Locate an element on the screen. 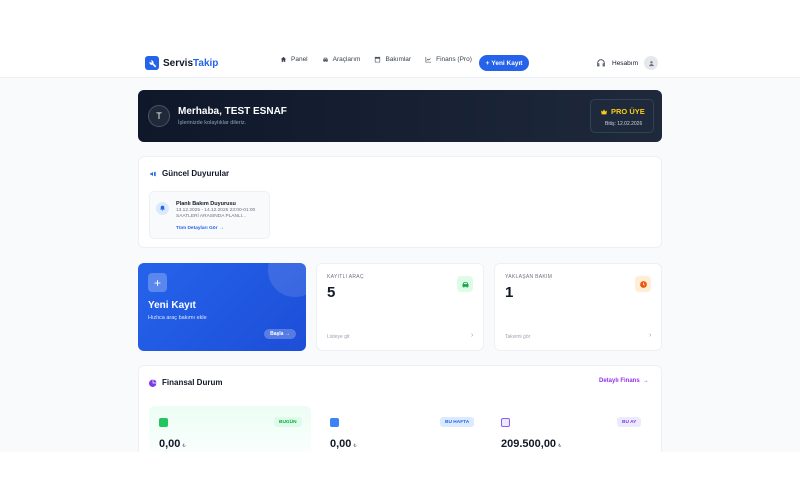 Image resolution: width=800 pixels, height=500 pixels. amount: 209.500,00 is located at coordinates (529, 444).